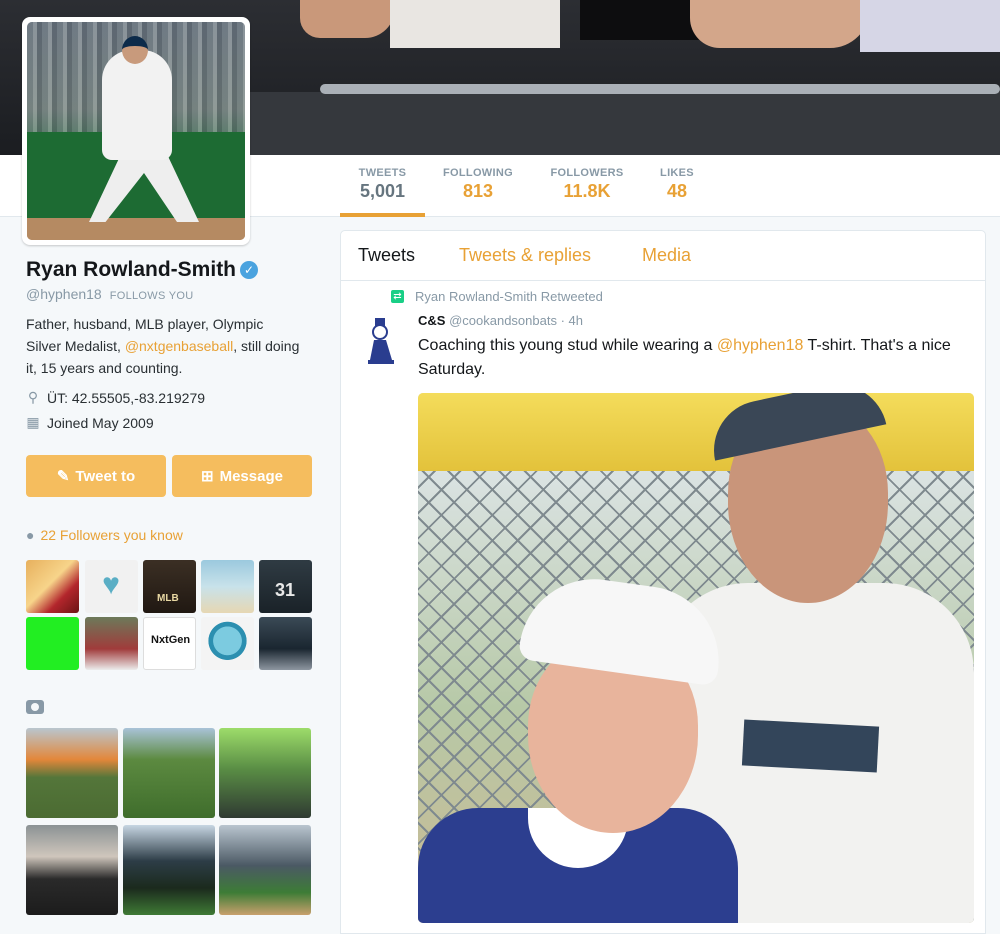 This screenshot has width=1000, height=934. I want to click on follower-avatar: NxtGen, so click(169, 643).